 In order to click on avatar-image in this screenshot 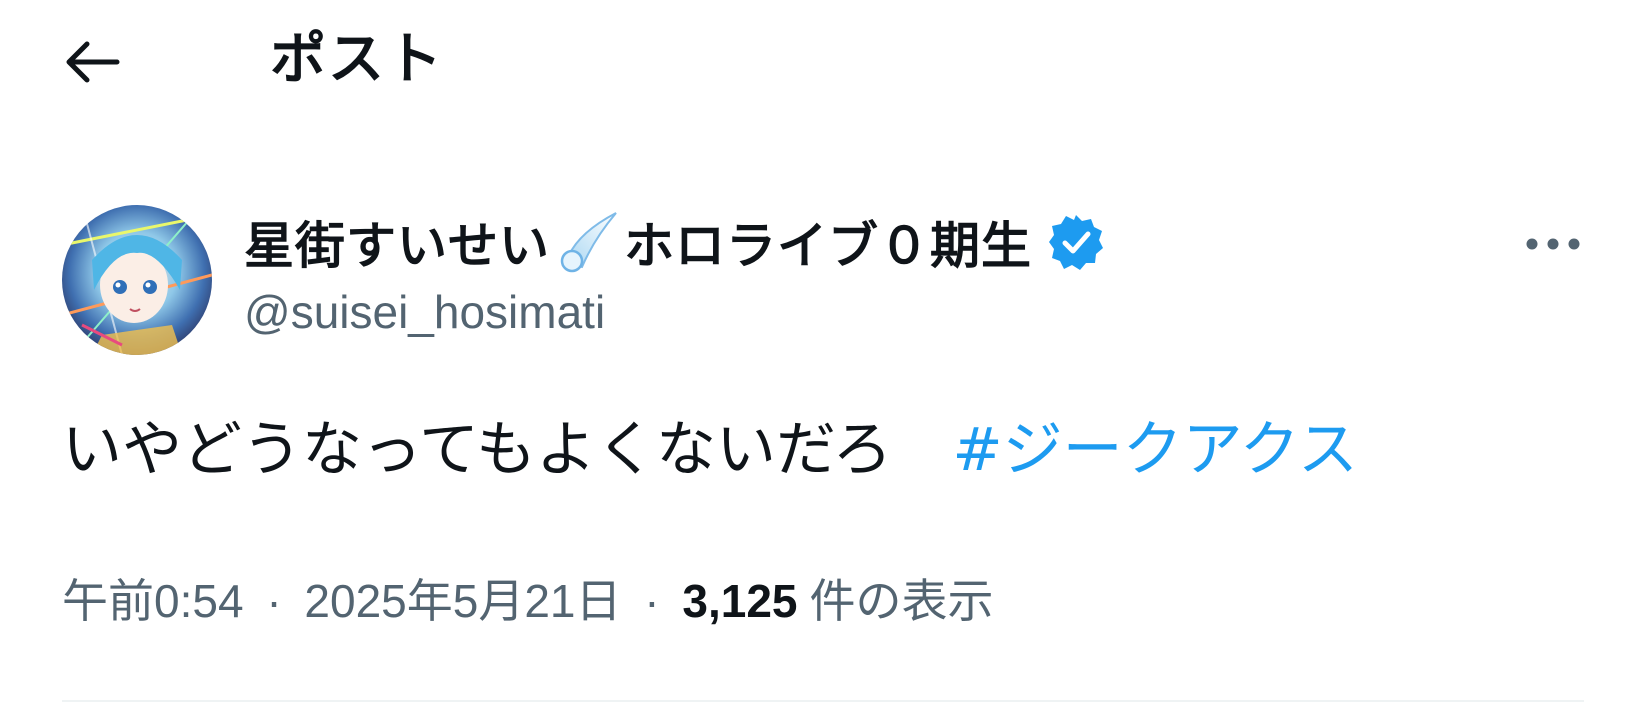, I will do `click(137, 280)`.